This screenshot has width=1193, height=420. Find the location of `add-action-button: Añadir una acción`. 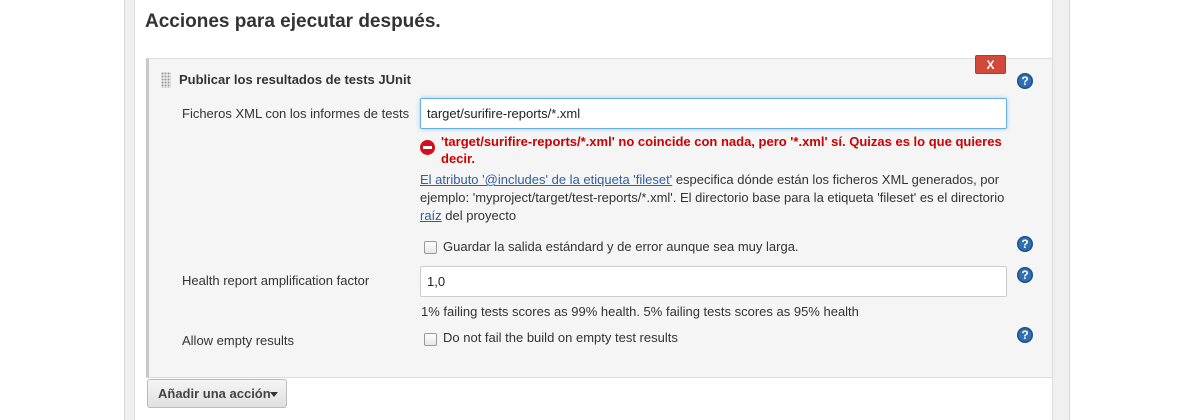

add-action-button: Añadir una acción is located at coordinates (217, 393).